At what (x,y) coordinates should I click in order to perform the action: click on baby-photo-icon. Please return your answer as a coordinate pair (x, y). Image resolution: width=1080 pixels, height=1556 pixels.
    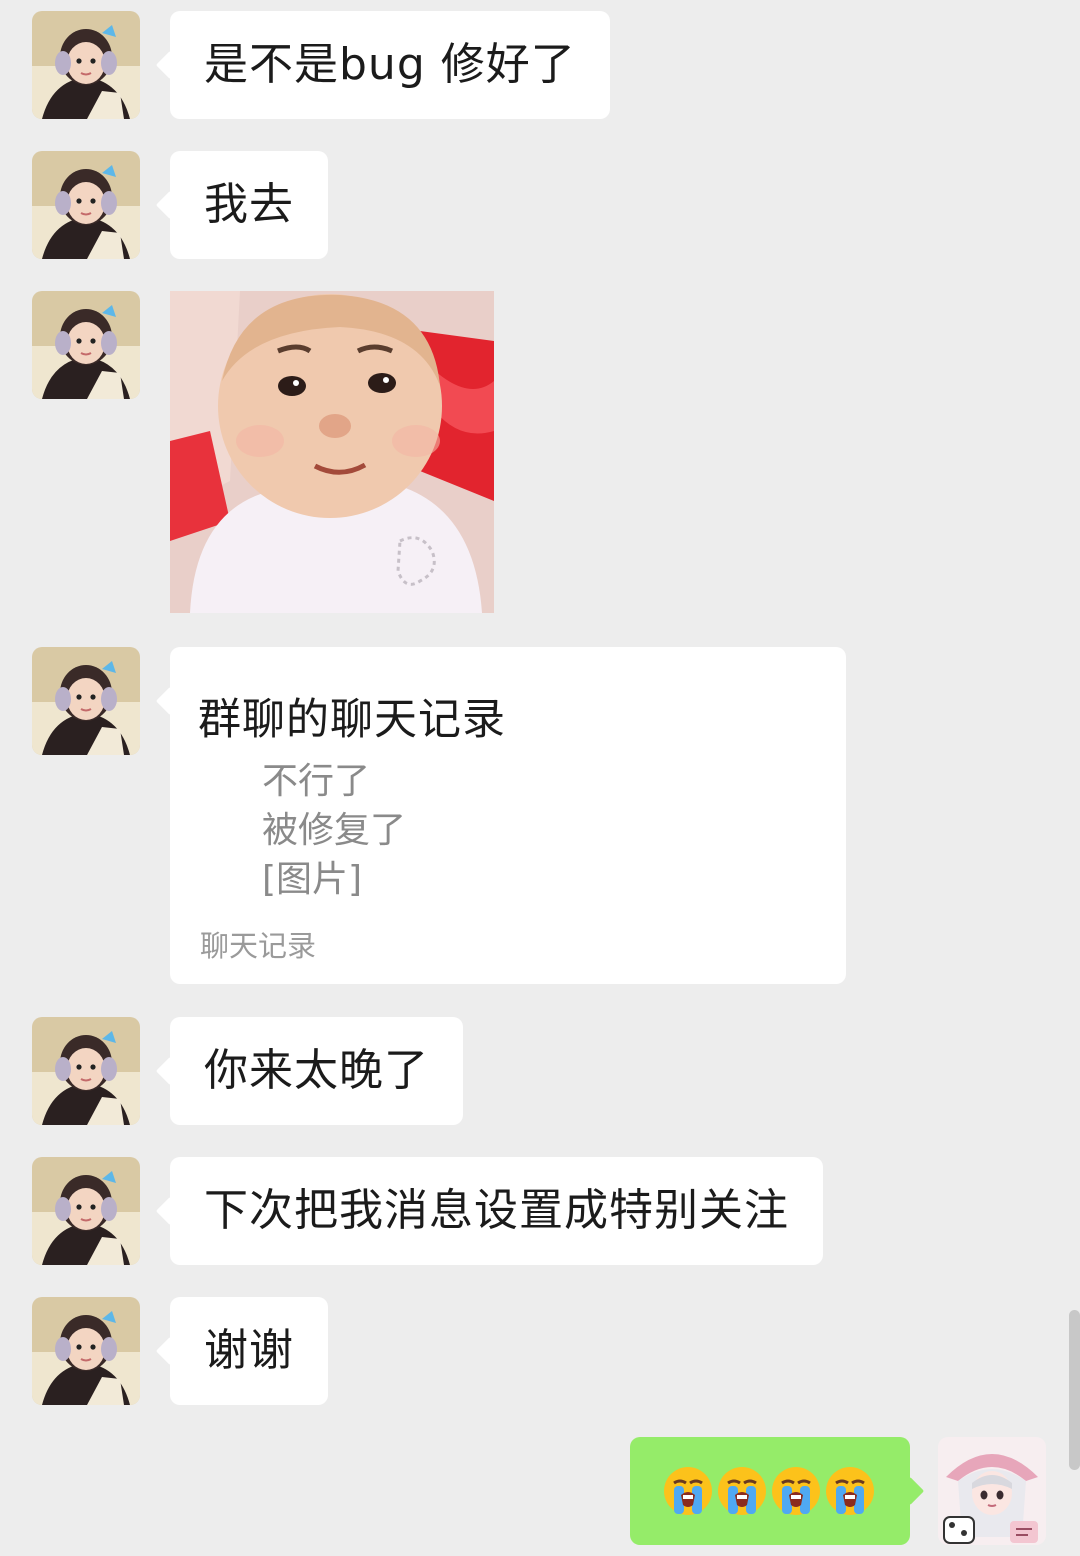
    Looking at the image, I should click on (332, 452).